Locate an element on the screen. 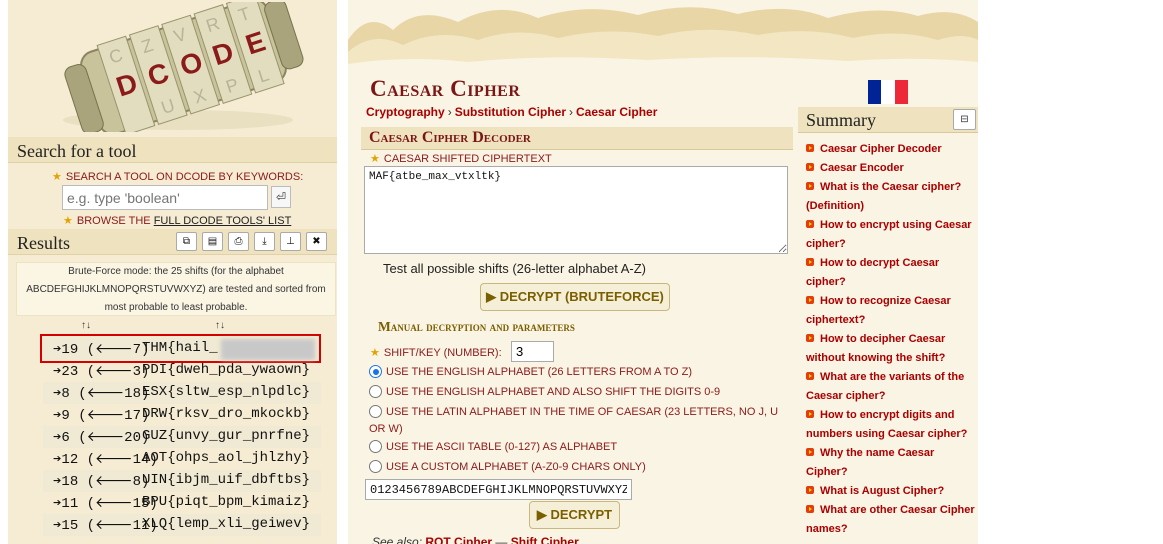  results-title: Results is located at coordinates (44, 243).